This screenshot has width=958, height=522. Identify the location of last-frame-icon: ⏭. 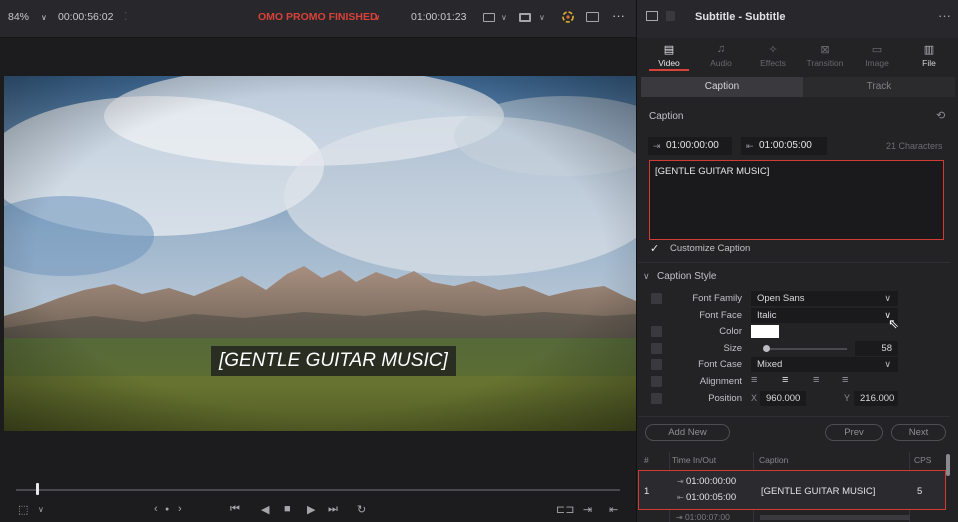
(333, 509).